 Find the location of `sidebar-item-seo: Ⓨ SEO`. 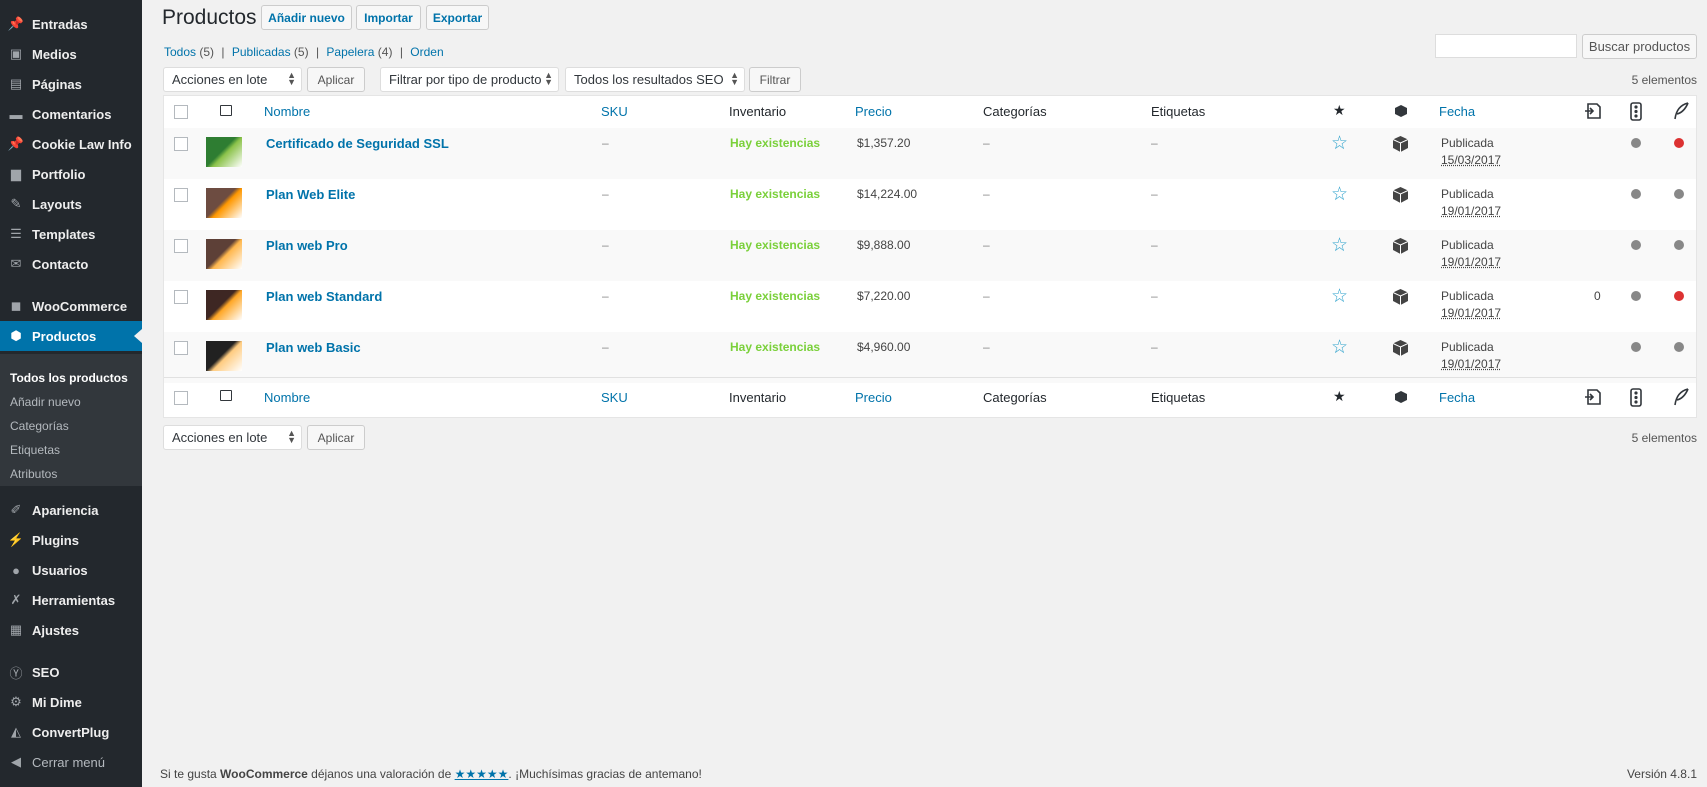

sidebar-item-seo: Ⓨ SEO is located at coordinates (71, 672).